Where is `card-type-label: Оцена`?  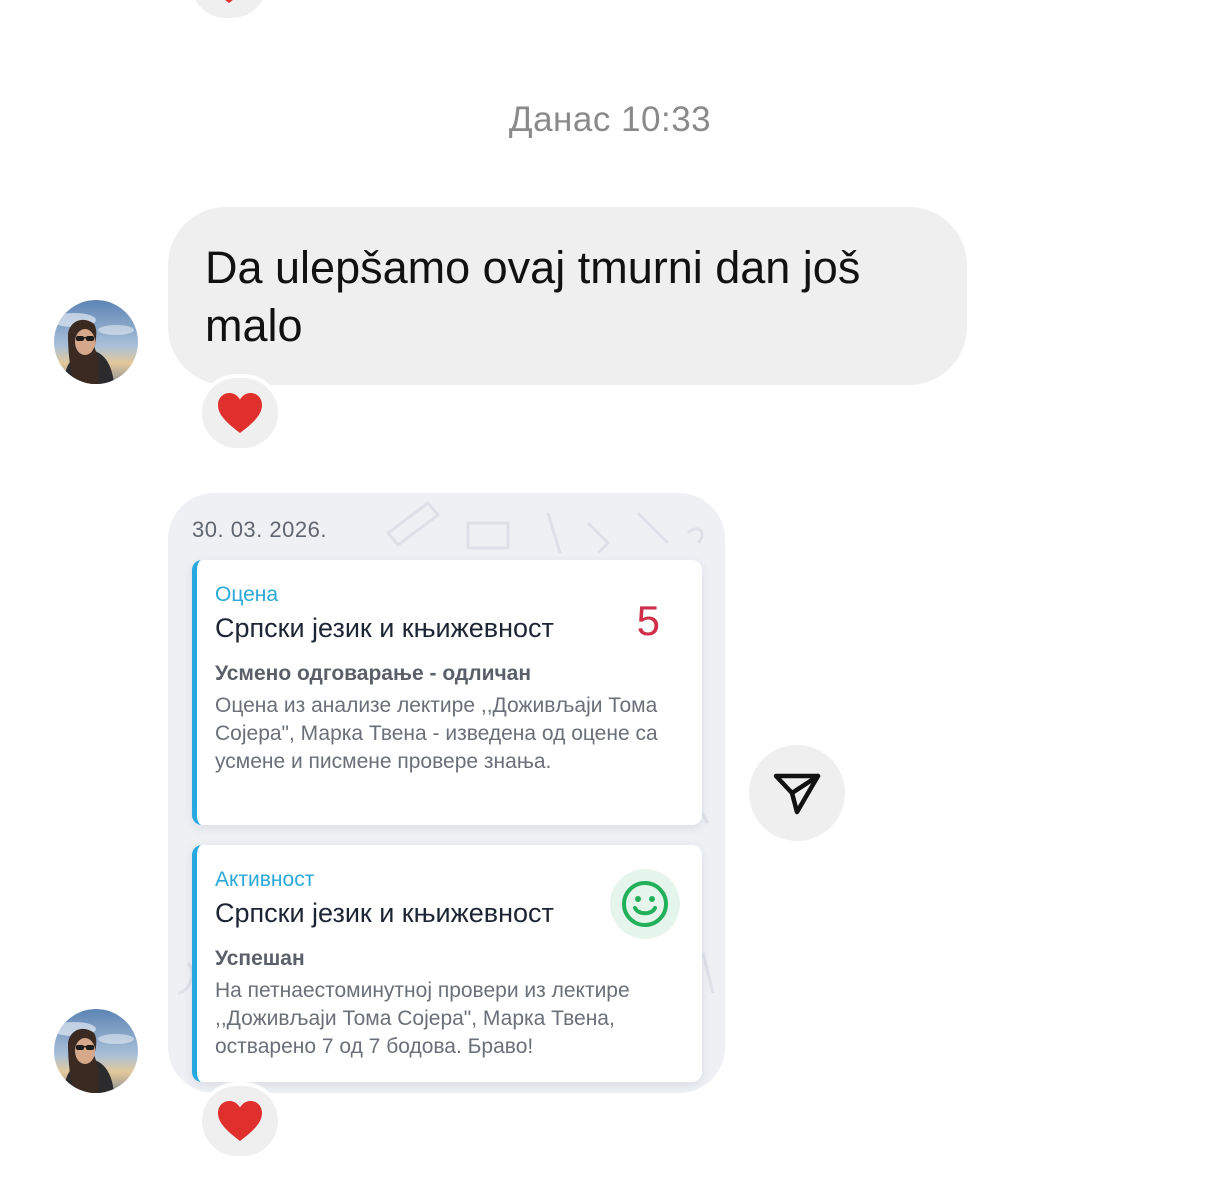
card-type-label: Оцена is located at coordinates (247, 594).